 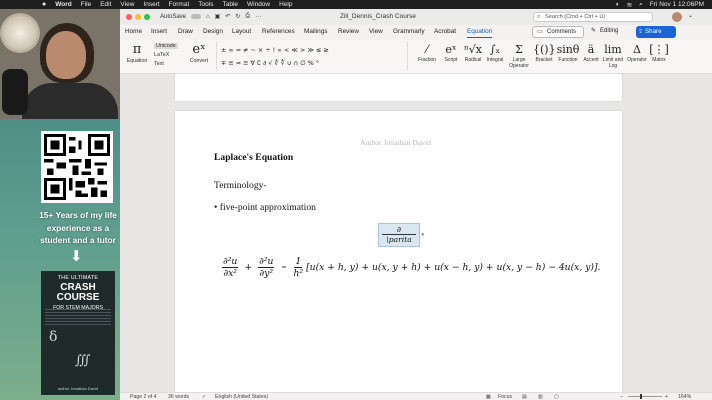 I want to click on unicode-option: Unicode, so click(x=166, y=46).